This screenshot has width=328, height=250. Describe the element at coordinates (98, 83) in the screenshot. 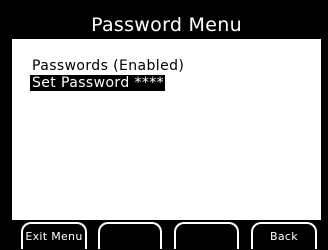

I see `menu-item-set-password: Set Password ****` at that location.